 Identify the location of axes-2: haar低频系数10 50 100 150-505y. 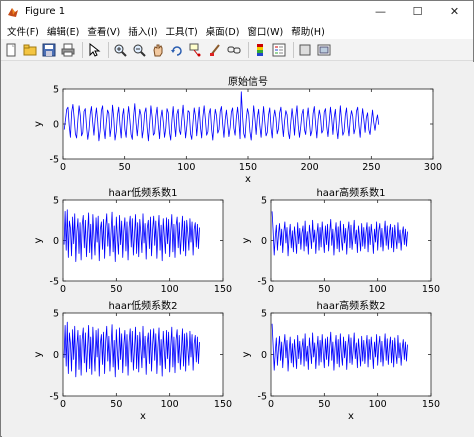
(132, 240).